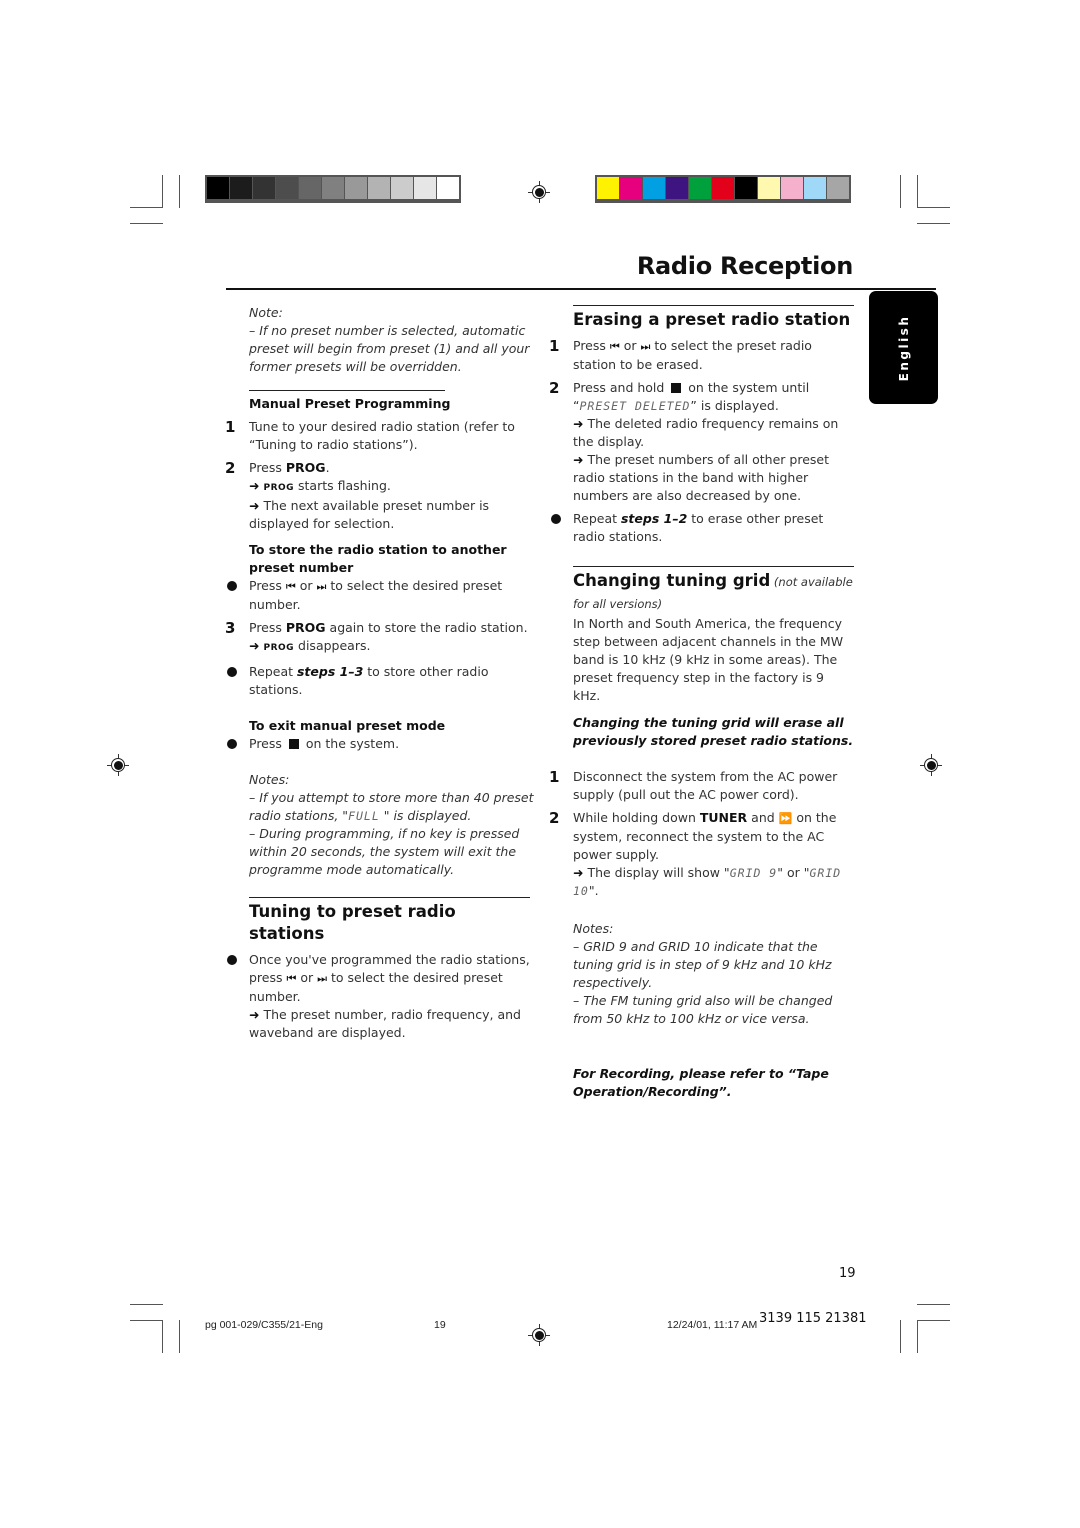  I want to click on stop-icon, so click(293, 744).